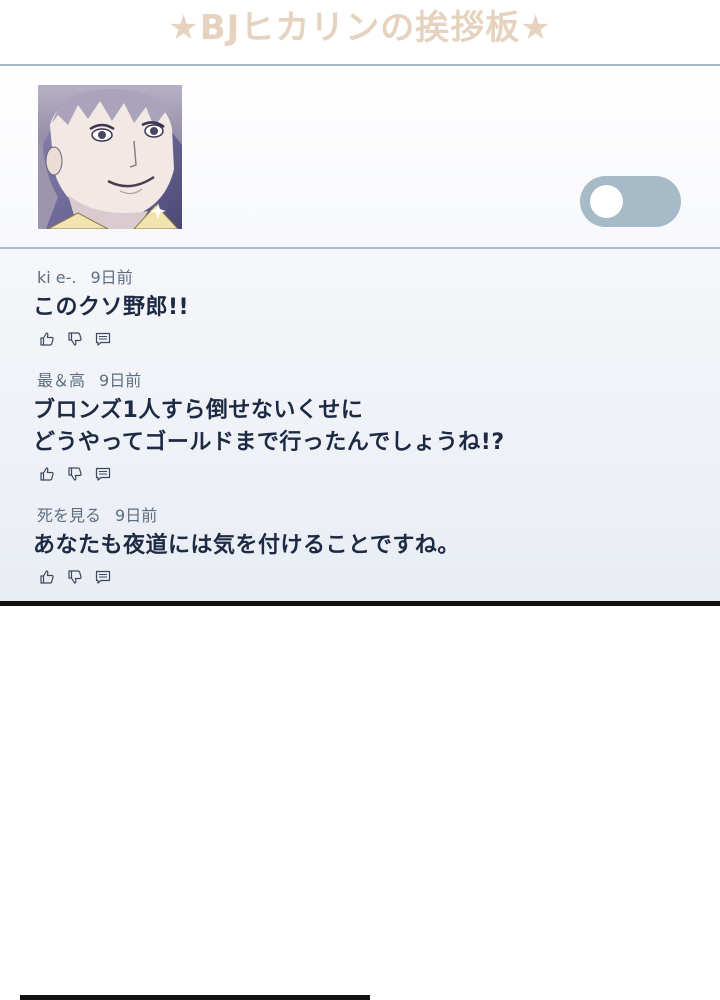 Image resolution: width=720 pixels, height=1000 pixels. I want to click on comment-meta: ki e-. 9日前, so click(376, 278).